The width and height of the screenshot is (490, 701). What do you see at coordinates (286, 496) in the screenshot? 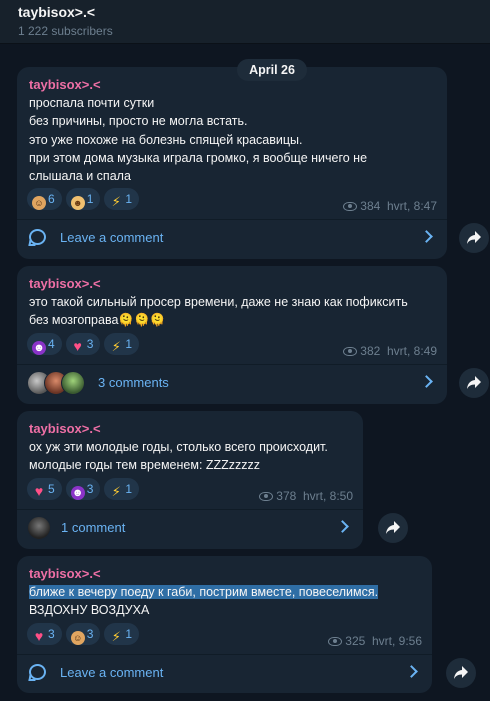
I see `view-count: 378` at bounding box center [286, 496].